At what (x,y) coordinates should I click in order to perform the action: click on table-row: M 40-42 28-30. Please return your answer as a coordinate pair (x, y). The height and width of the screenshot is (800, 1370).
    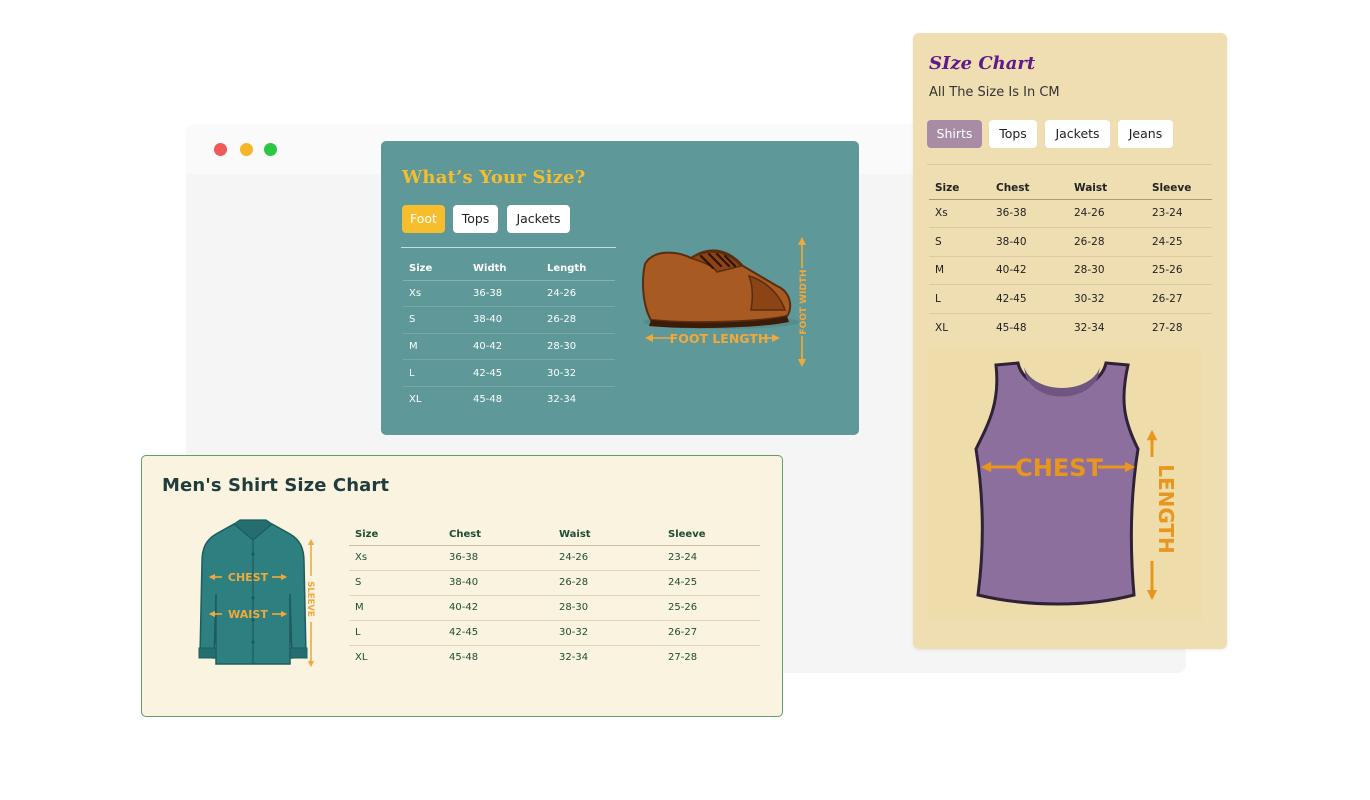
    Looking at the image, I should click on (509, 347).